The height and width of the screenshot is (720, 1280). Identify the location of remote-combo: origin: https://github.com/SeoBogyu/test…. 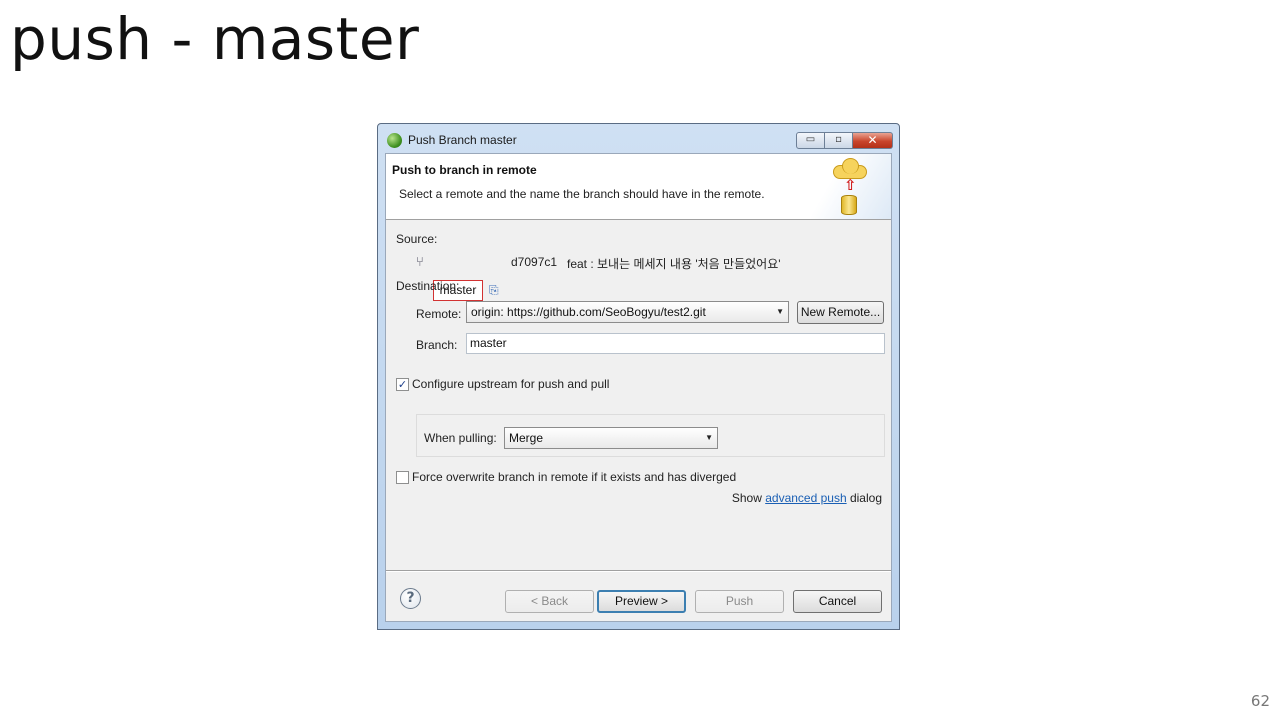
(627, 312).